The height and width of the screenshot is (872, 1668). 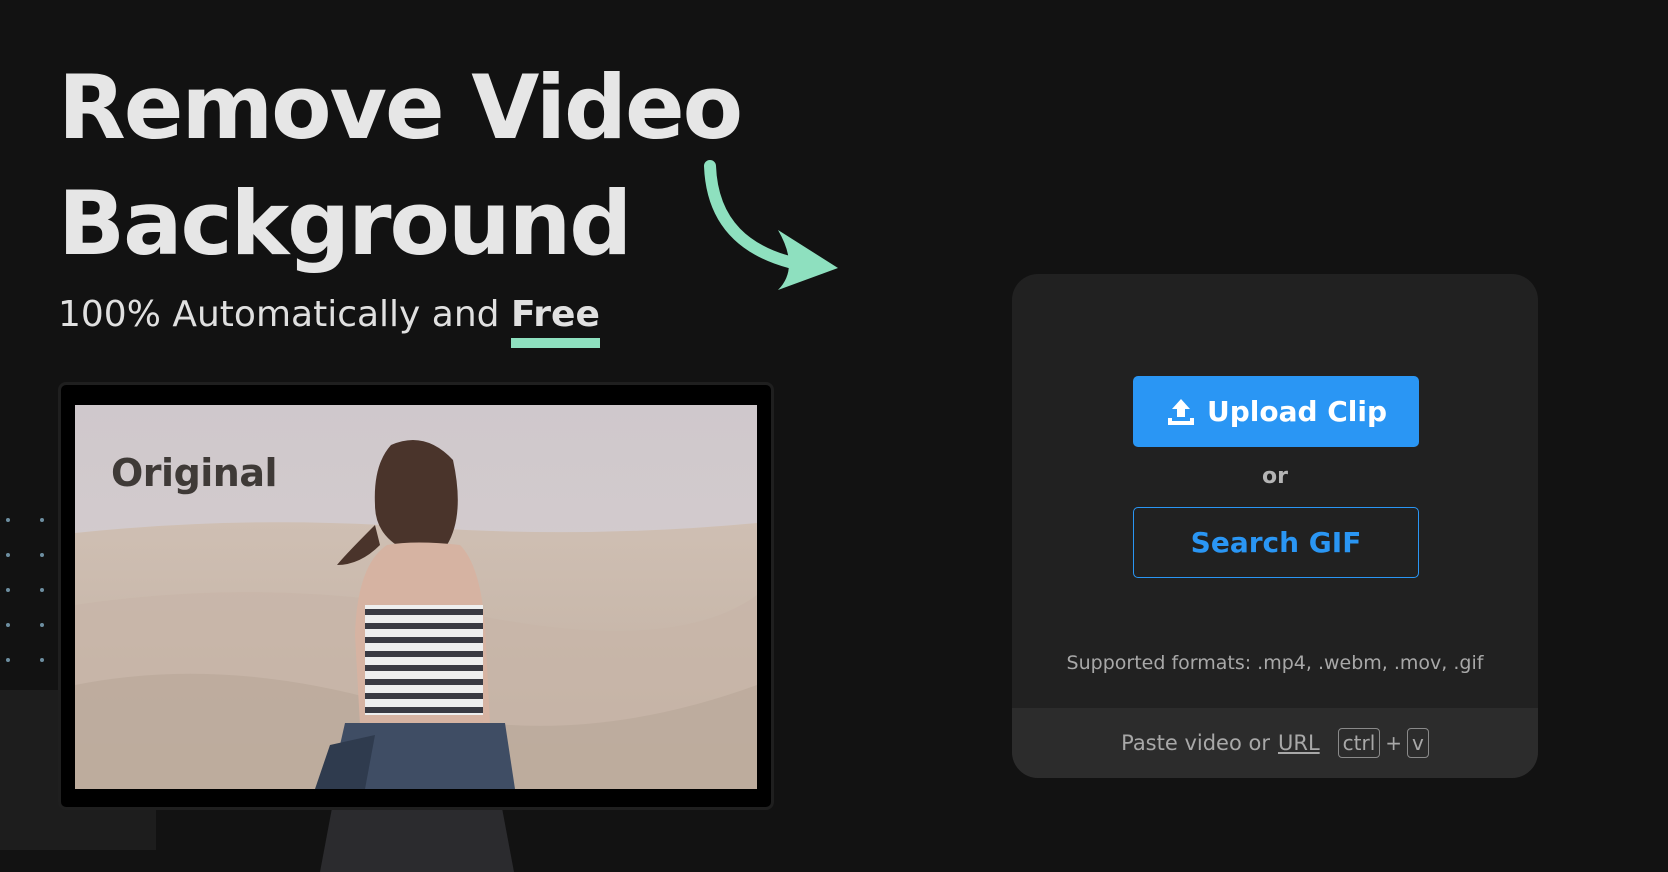 I want to click on paste-footer: Paste video or URL ctrl + v, so click(x=1275, y=743).